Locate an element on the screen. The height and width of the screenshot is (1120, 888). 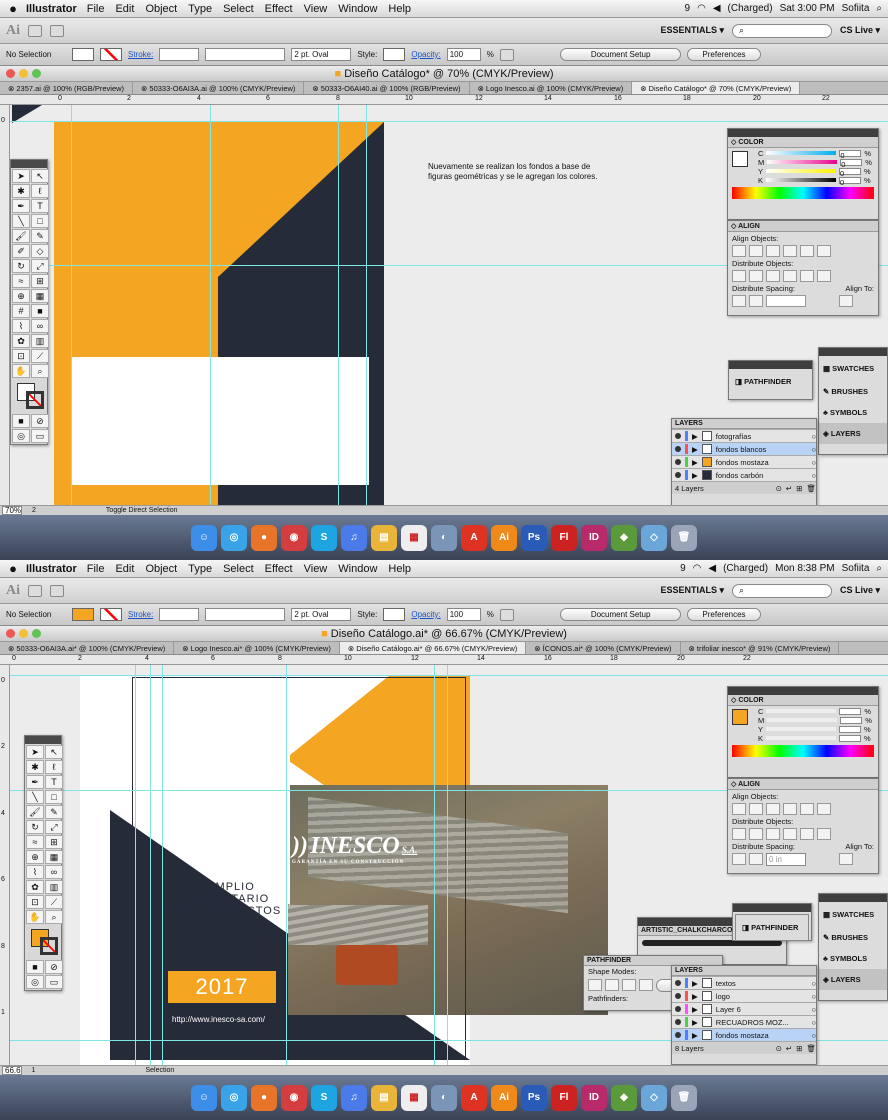
spacing-field is located at coordinates (786, 301).